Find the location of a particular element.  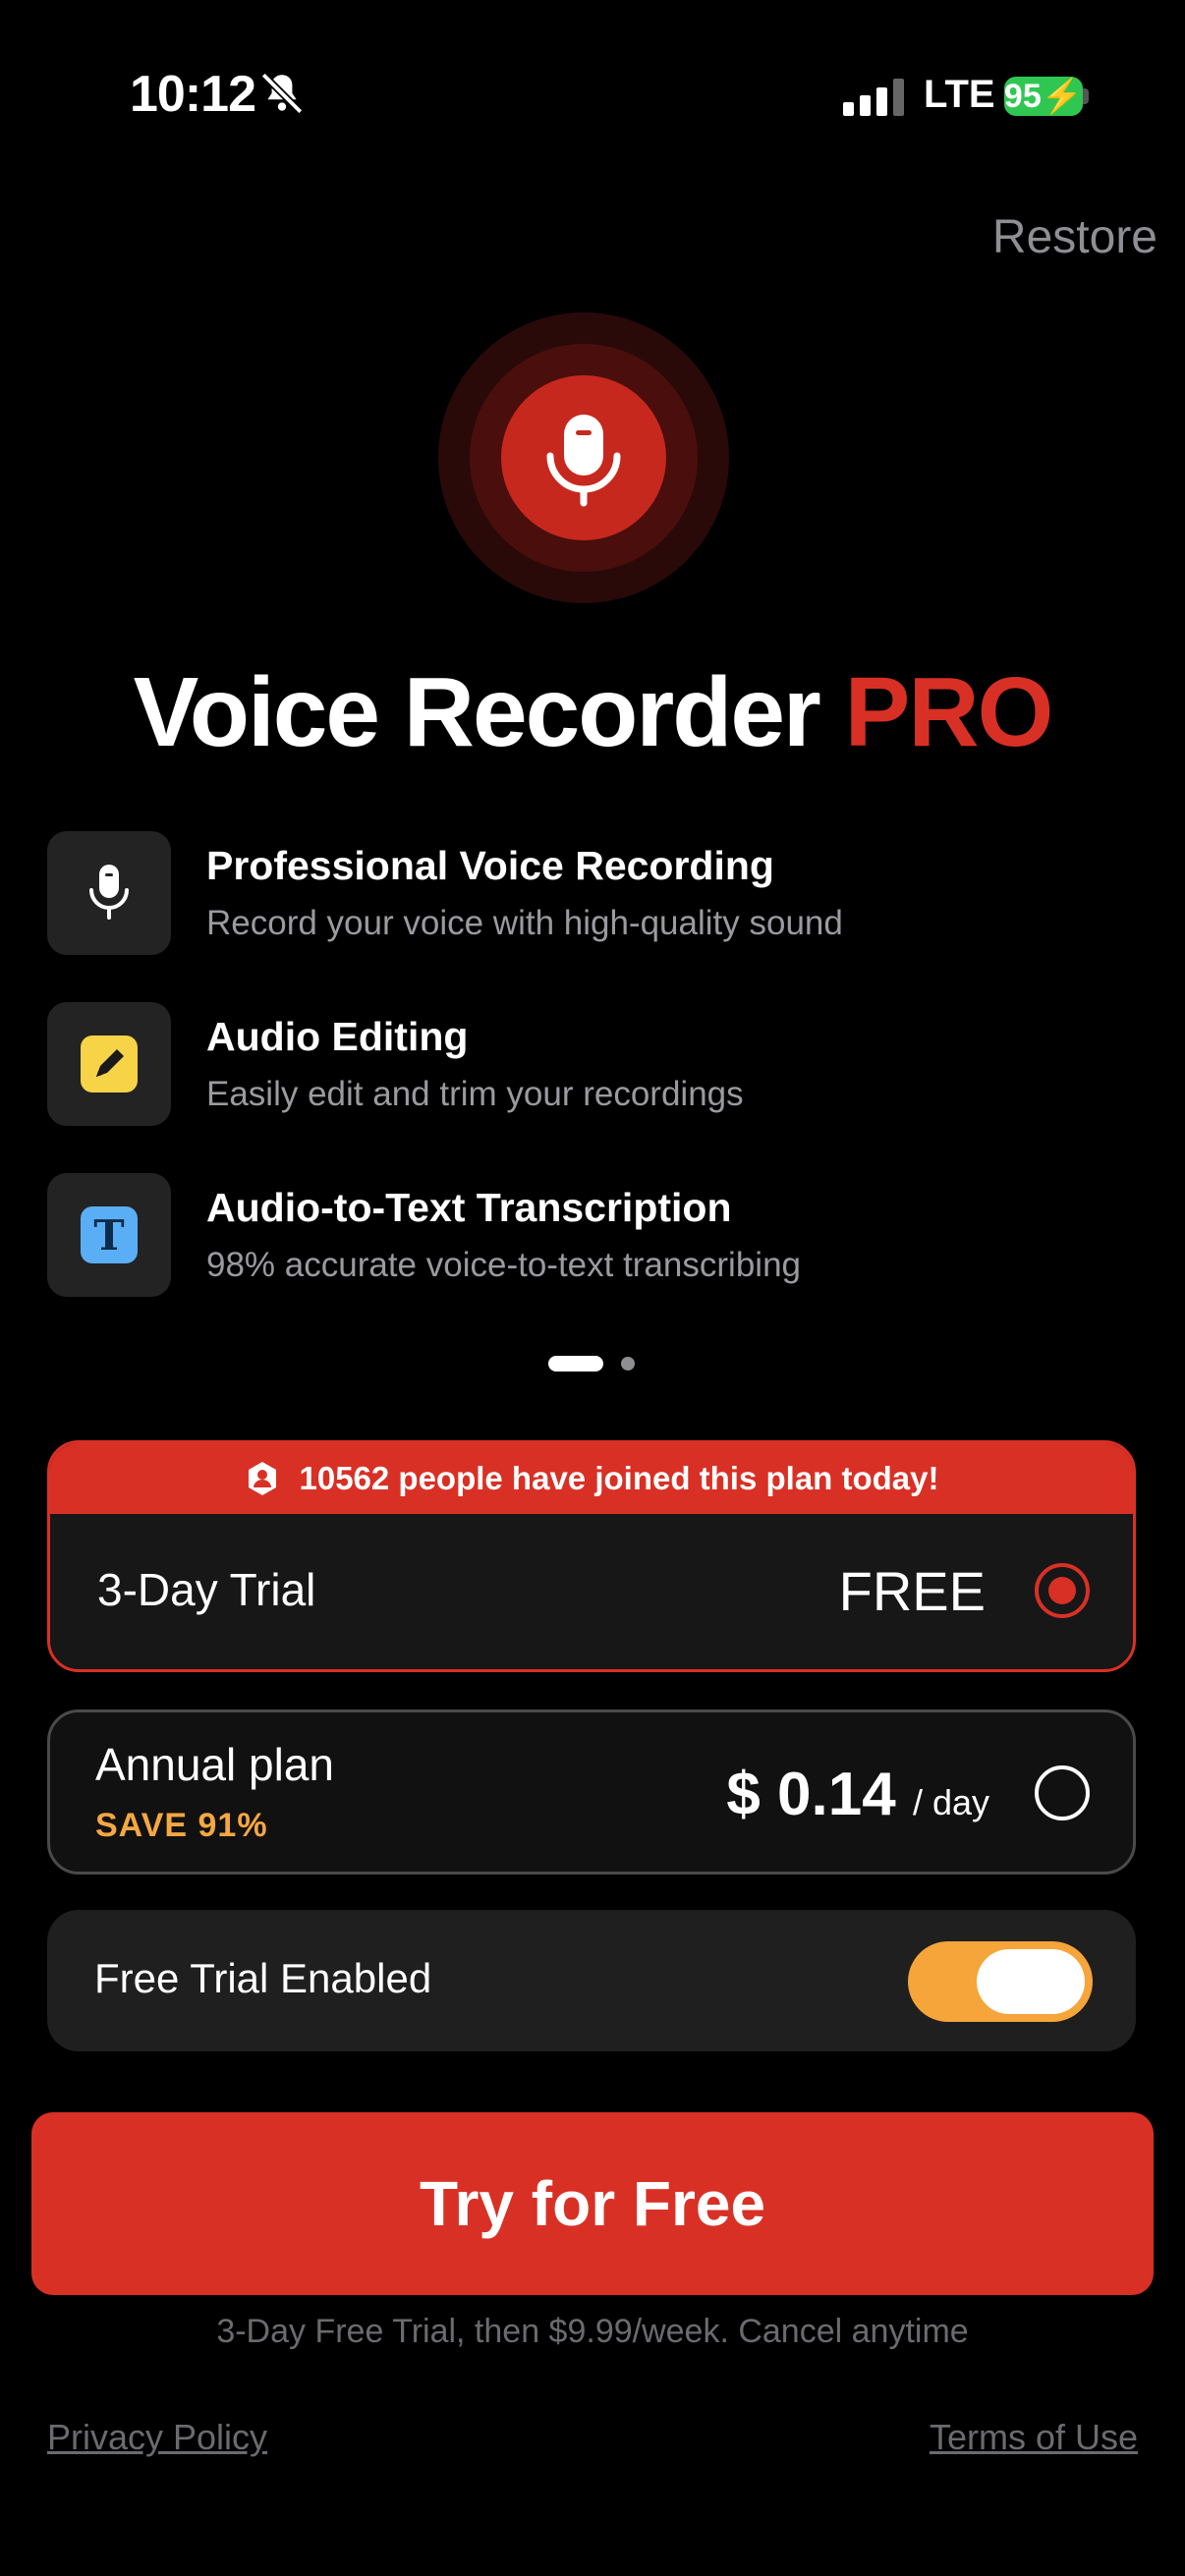

cellular-signal-icon is located at coordinates (874, 97).